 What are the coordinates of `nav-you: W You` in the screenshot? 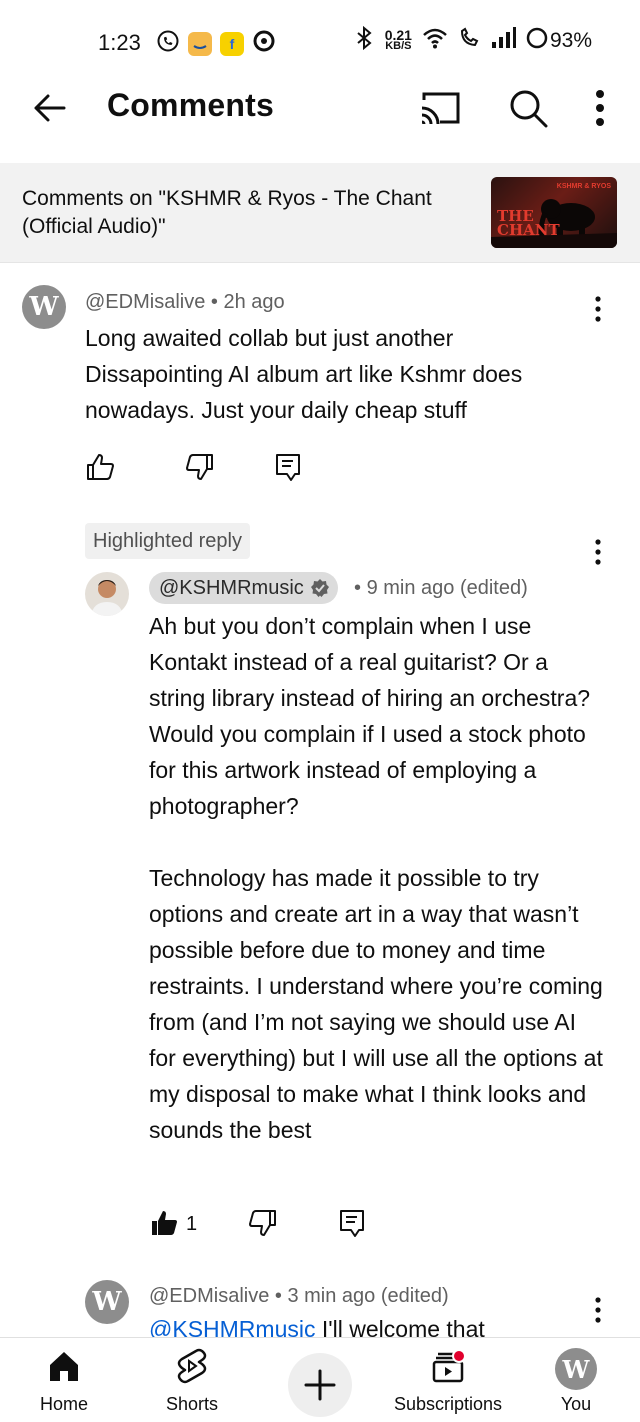 It's located at (576, 1380).